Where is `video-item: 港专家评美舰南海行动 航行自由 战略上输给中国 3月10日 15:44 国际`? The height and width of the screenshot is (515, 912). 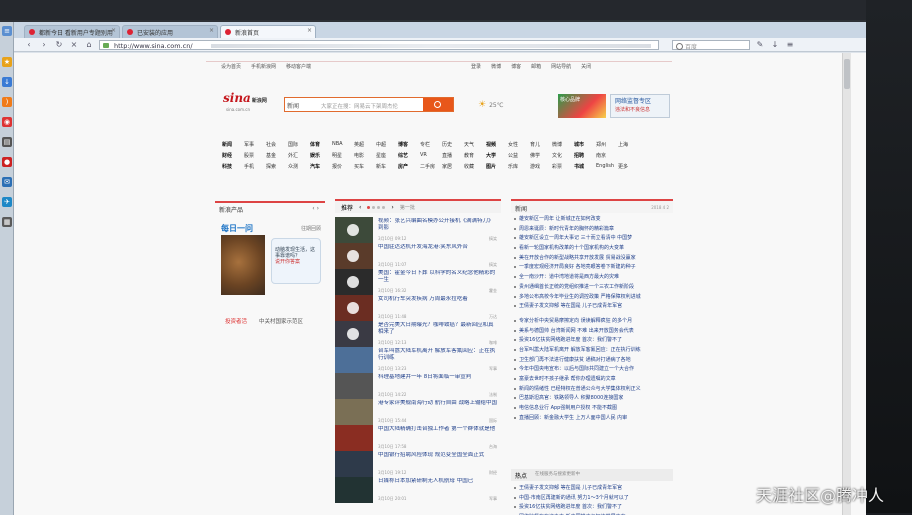 video-item: 港专家评美舰南海行动 航行自由 战略上输给中国 3月10日 15:44 国际 is located at coordinates (418, 413).